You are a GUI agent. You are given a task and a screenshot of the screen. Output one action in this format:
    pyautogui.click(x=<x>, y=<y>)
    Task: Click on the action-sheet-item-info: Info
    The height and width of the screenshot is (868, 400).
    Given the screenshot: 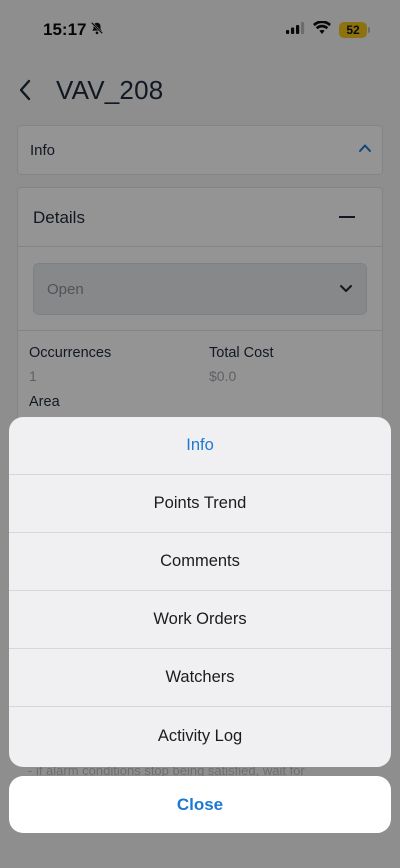 What is the action you would take?
    pyautogui.click(x=200, y=446)
    